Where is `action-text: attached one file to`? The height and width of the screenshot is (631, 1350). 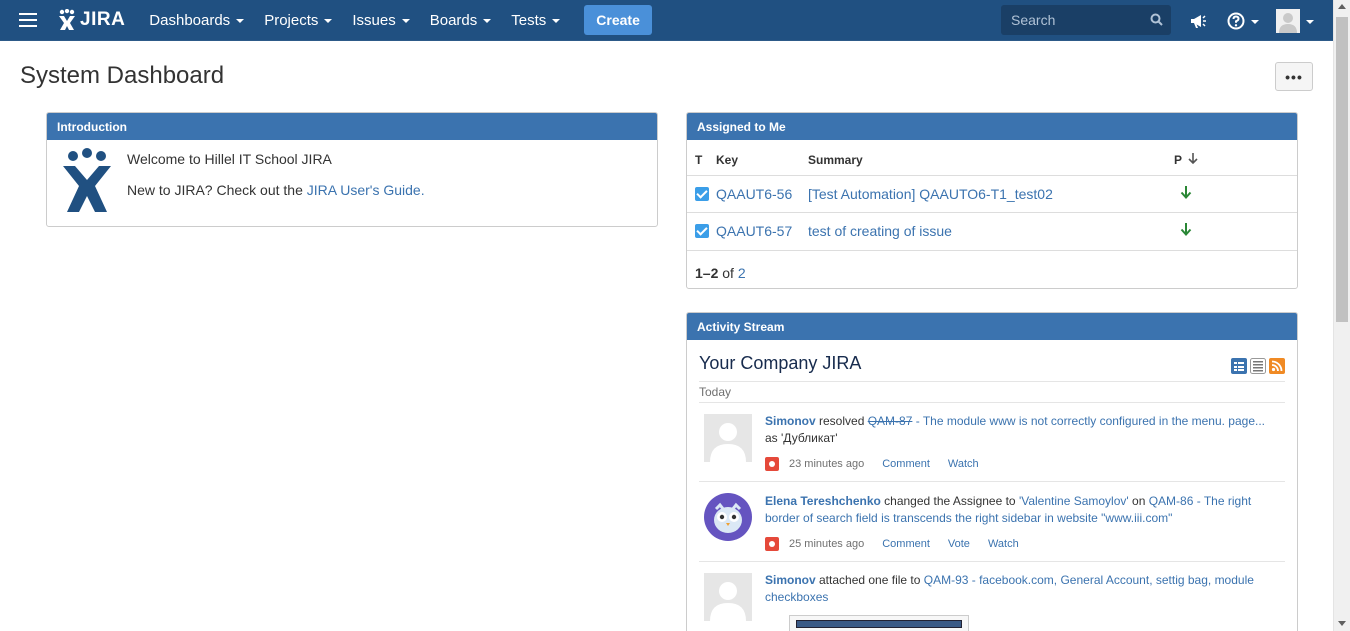
action-text: attached one file to is located at coordinates (869, 580).